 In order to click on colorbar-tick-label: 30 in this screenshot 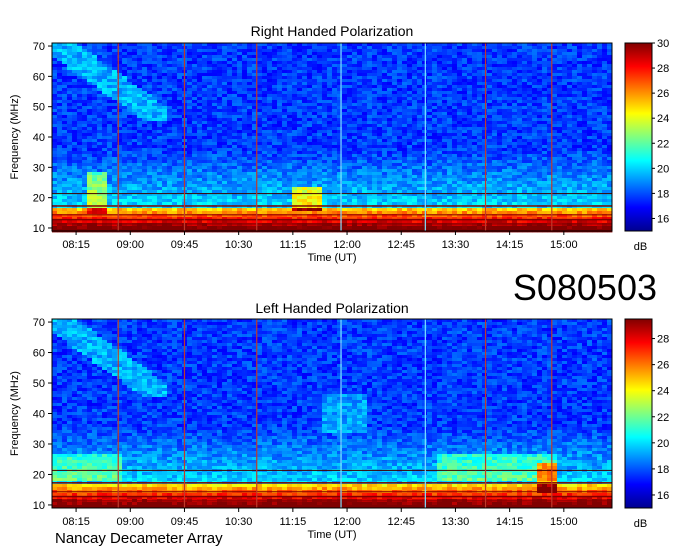, I will do `click(663, 44)`.